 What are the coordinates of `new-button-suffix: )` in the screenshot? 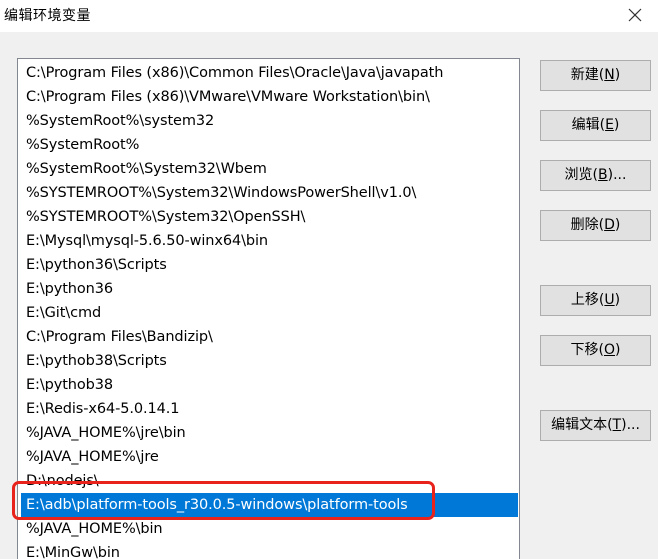 It's located at (617, 75).